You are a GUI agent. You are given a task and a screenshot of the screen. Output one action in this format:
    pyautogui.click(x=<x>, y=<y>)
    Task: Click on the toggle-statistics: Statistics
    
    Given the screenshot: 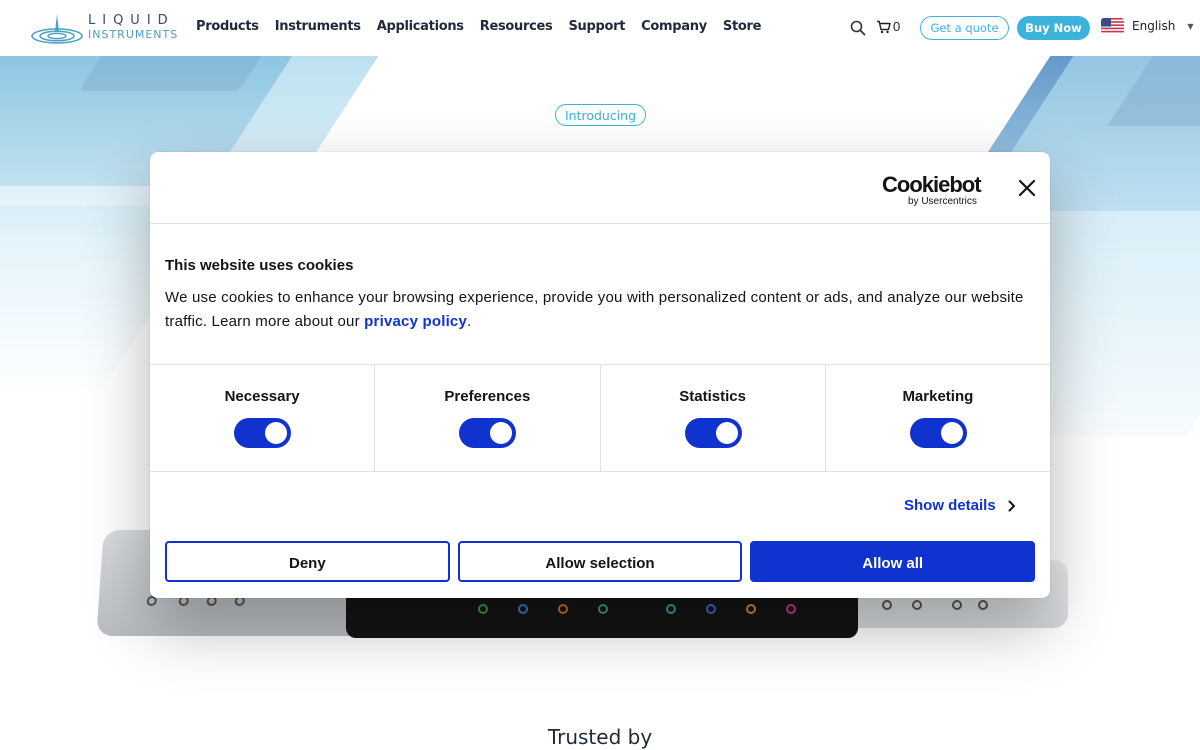 What is the action you would take?
    pyautogui.click(x=713, y=418)
    